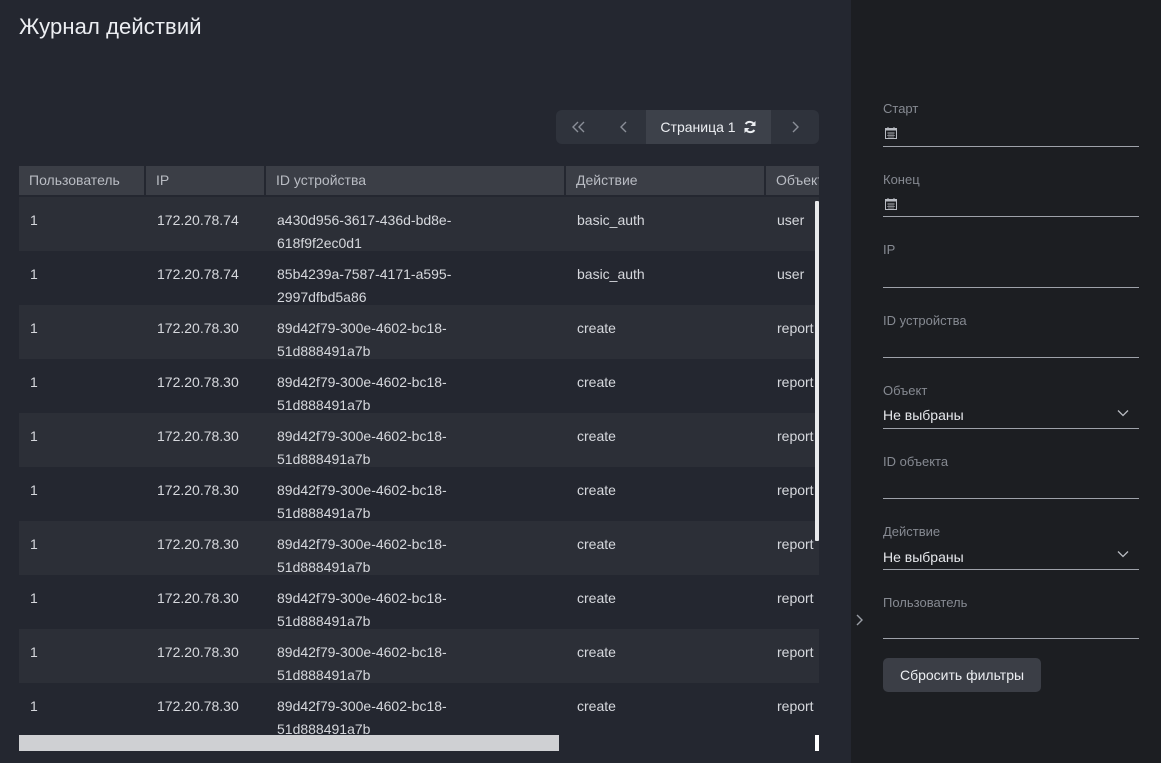 The width and height of the screenshot is (1161, 763). I want to click on object-select: Объект Не выбраны, so click(1011, 406).